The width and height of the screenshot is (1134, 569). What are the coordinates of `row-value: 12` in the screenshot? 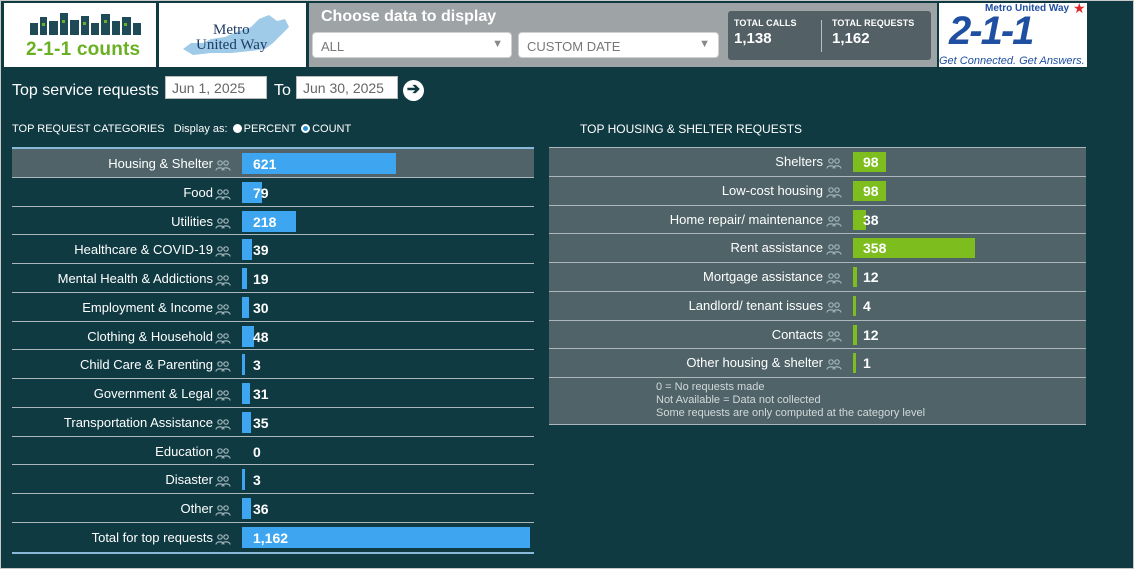 It's located at (871, 334).